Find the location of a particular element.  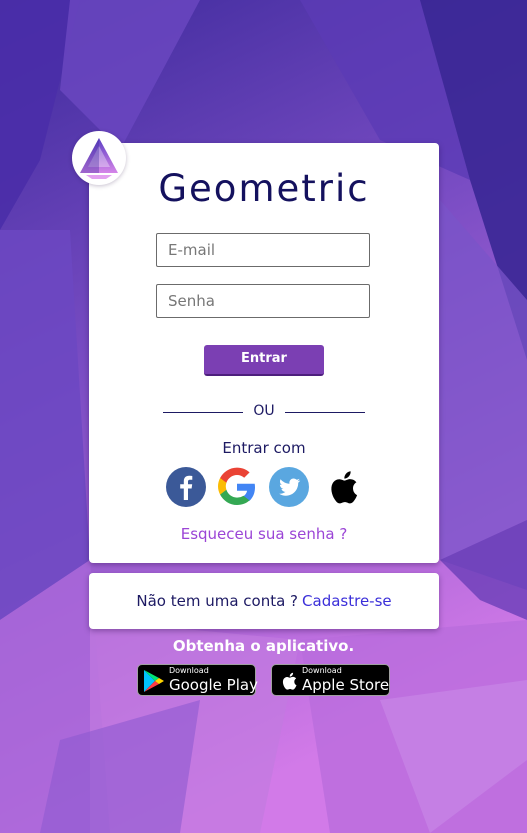

signup-link: Cadastre-se is located at coordinates (347, 601).